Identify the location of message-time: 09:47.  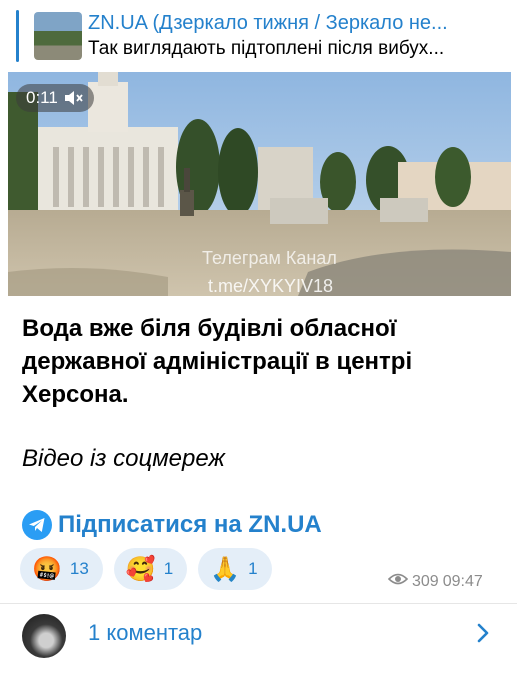
(462, 581).